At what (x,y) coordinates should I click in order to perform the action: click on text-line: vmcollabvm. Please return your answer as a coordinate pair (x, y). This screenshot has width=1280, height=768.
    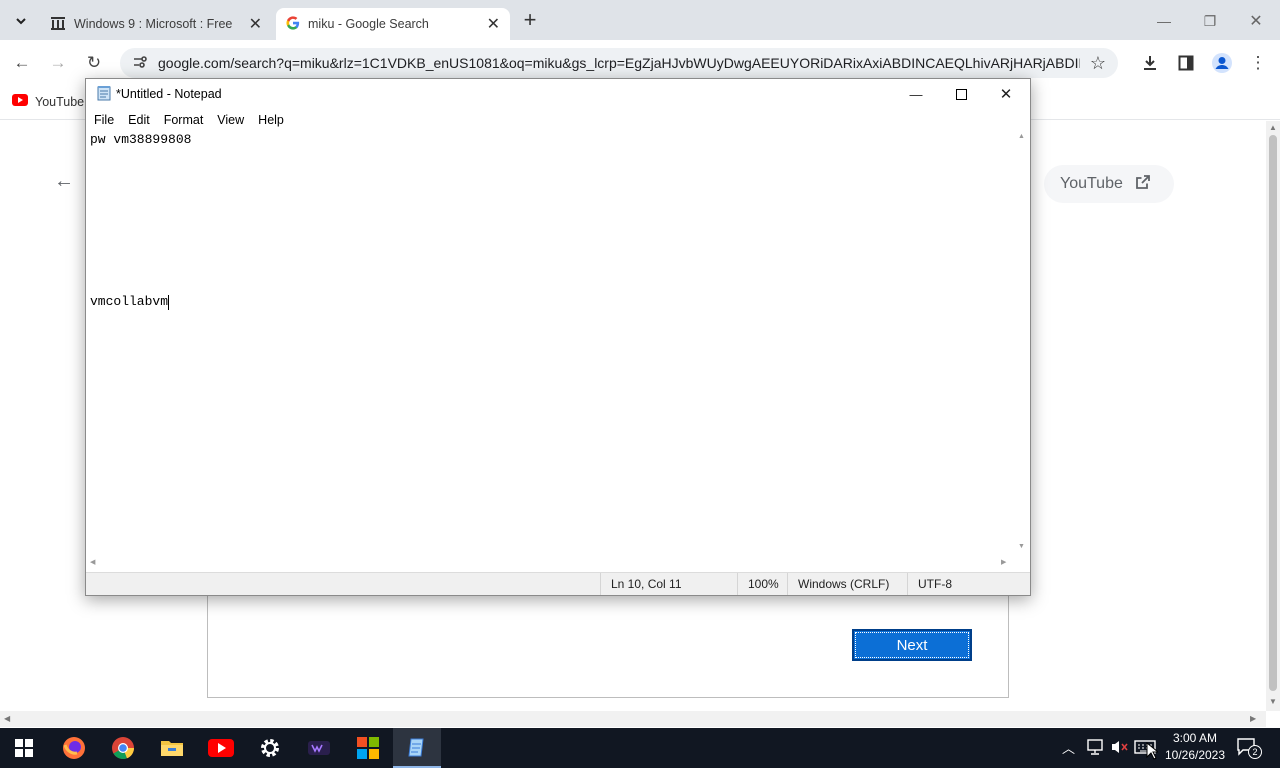
    Looking at the image, I should click on (129, 301).